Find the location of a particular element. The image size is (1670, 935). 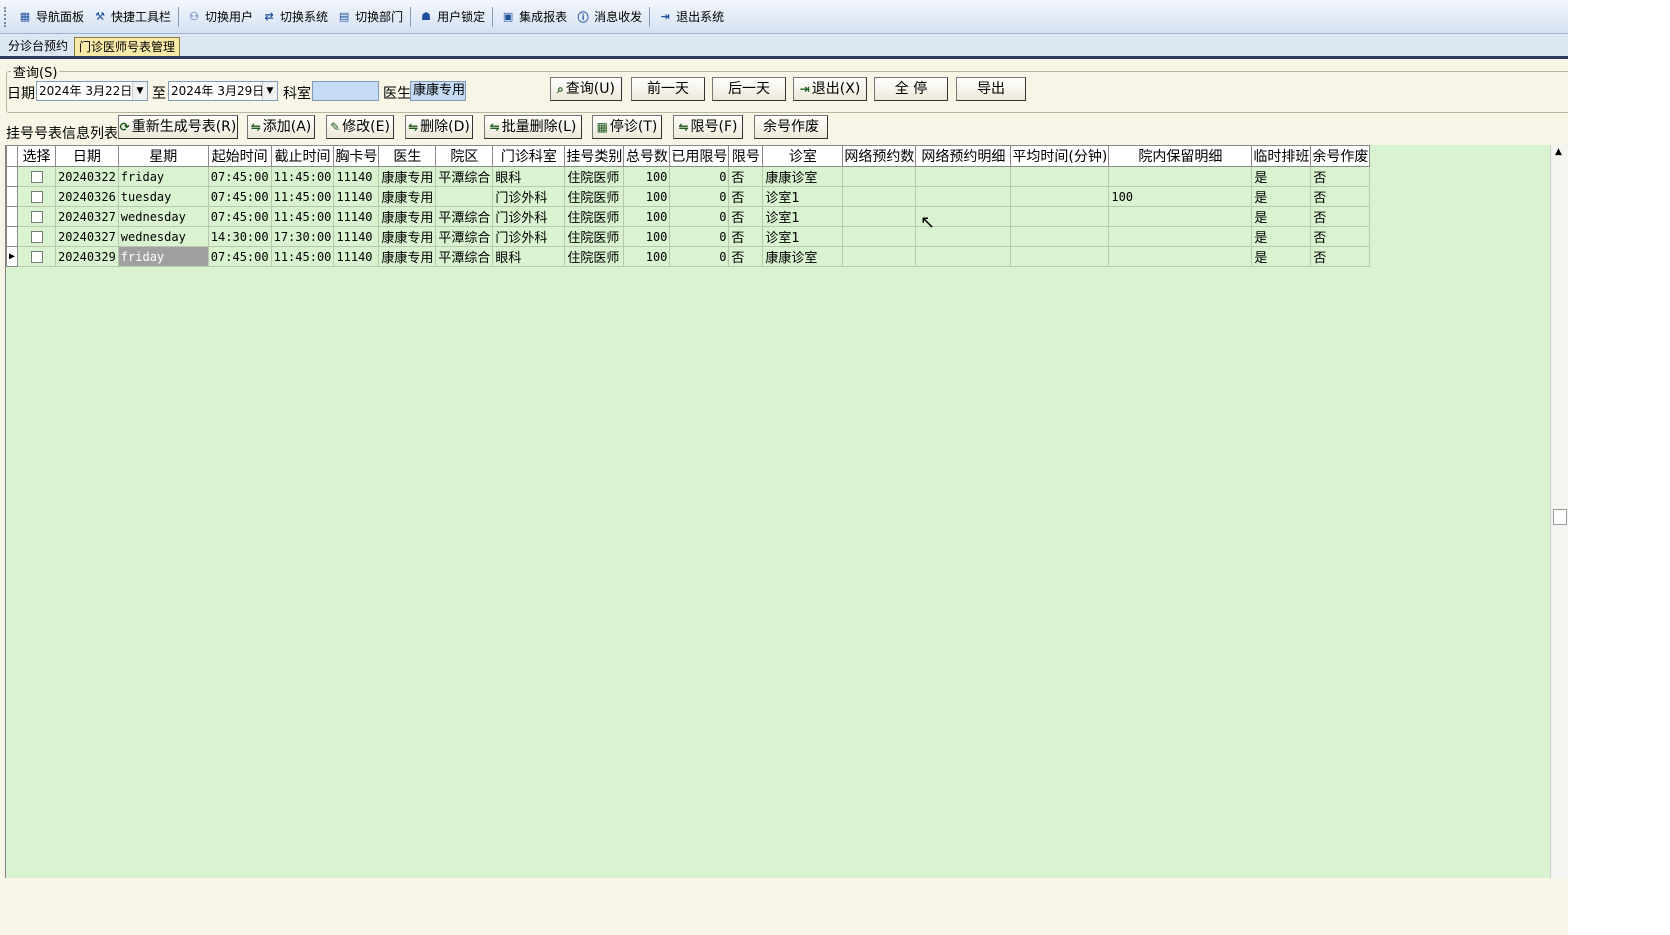

column-header: 院内保留明细 is located at coordinates (1180, 156).